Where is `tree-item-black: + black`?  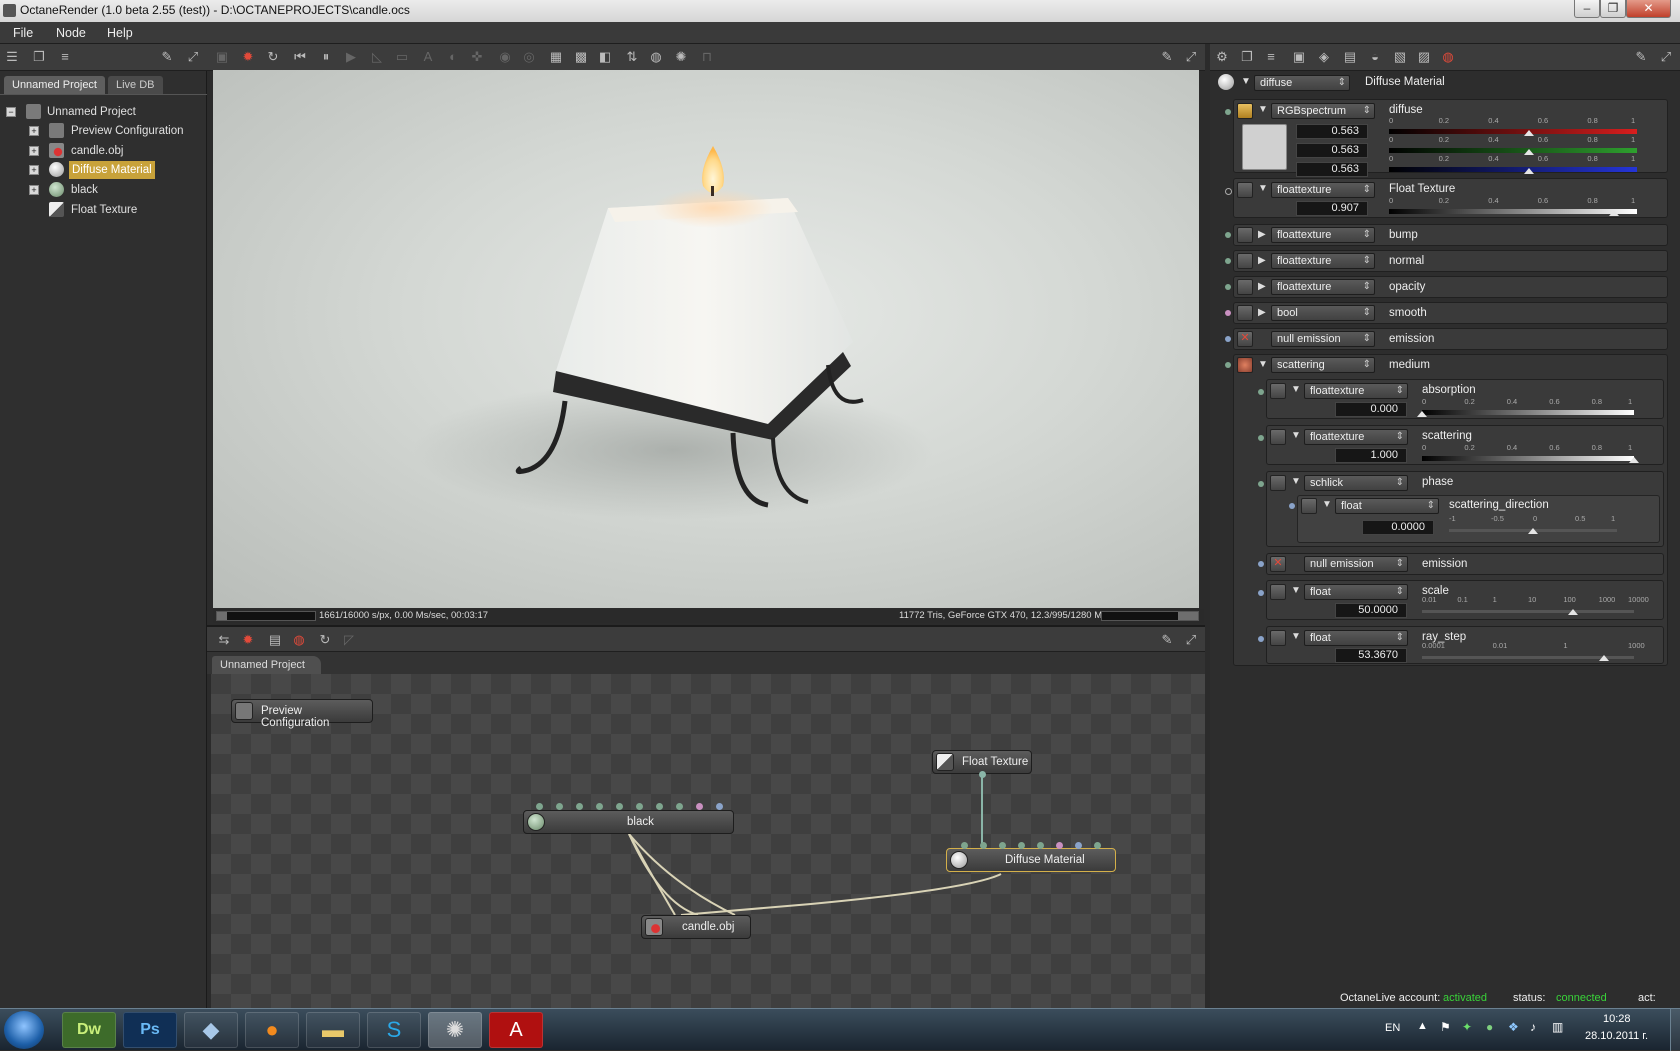
tree-item-black: + black is located at coordinates (114, 190).